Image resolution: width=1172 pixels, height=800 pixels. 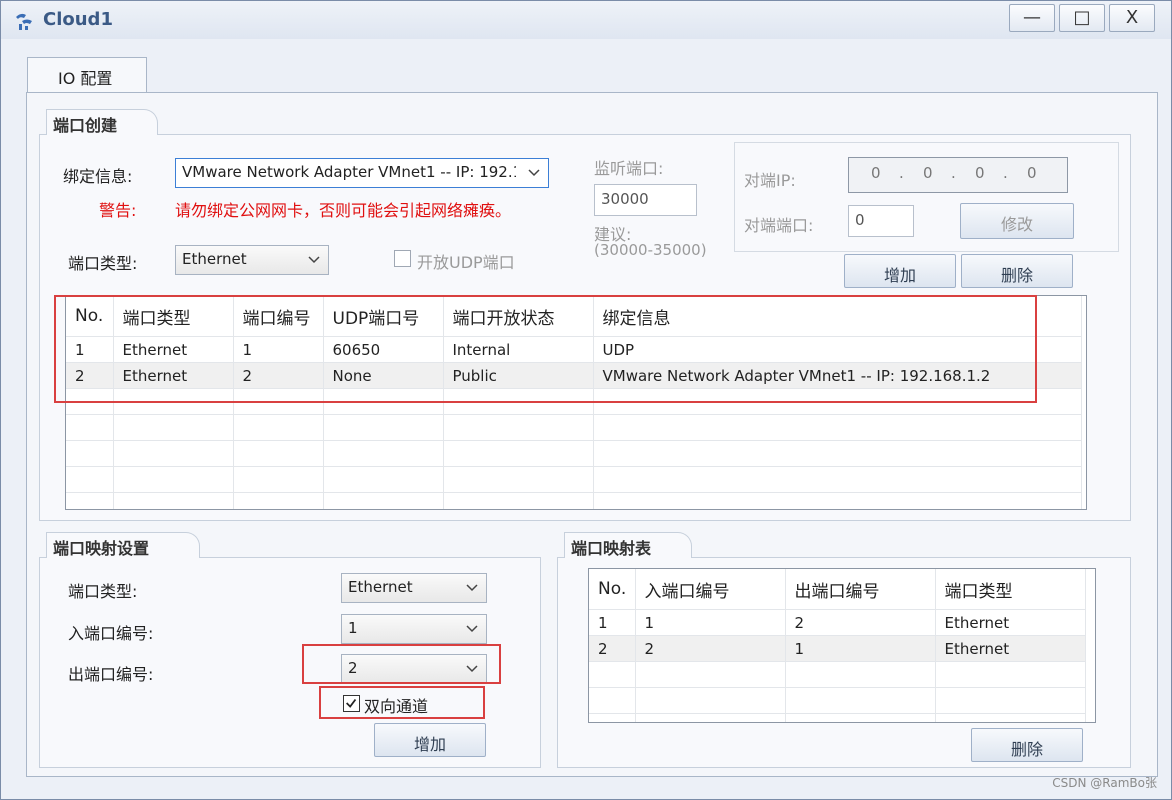 I want to click on mapping-table-section-tab: 端口映射表, so click(x=628, y=545).